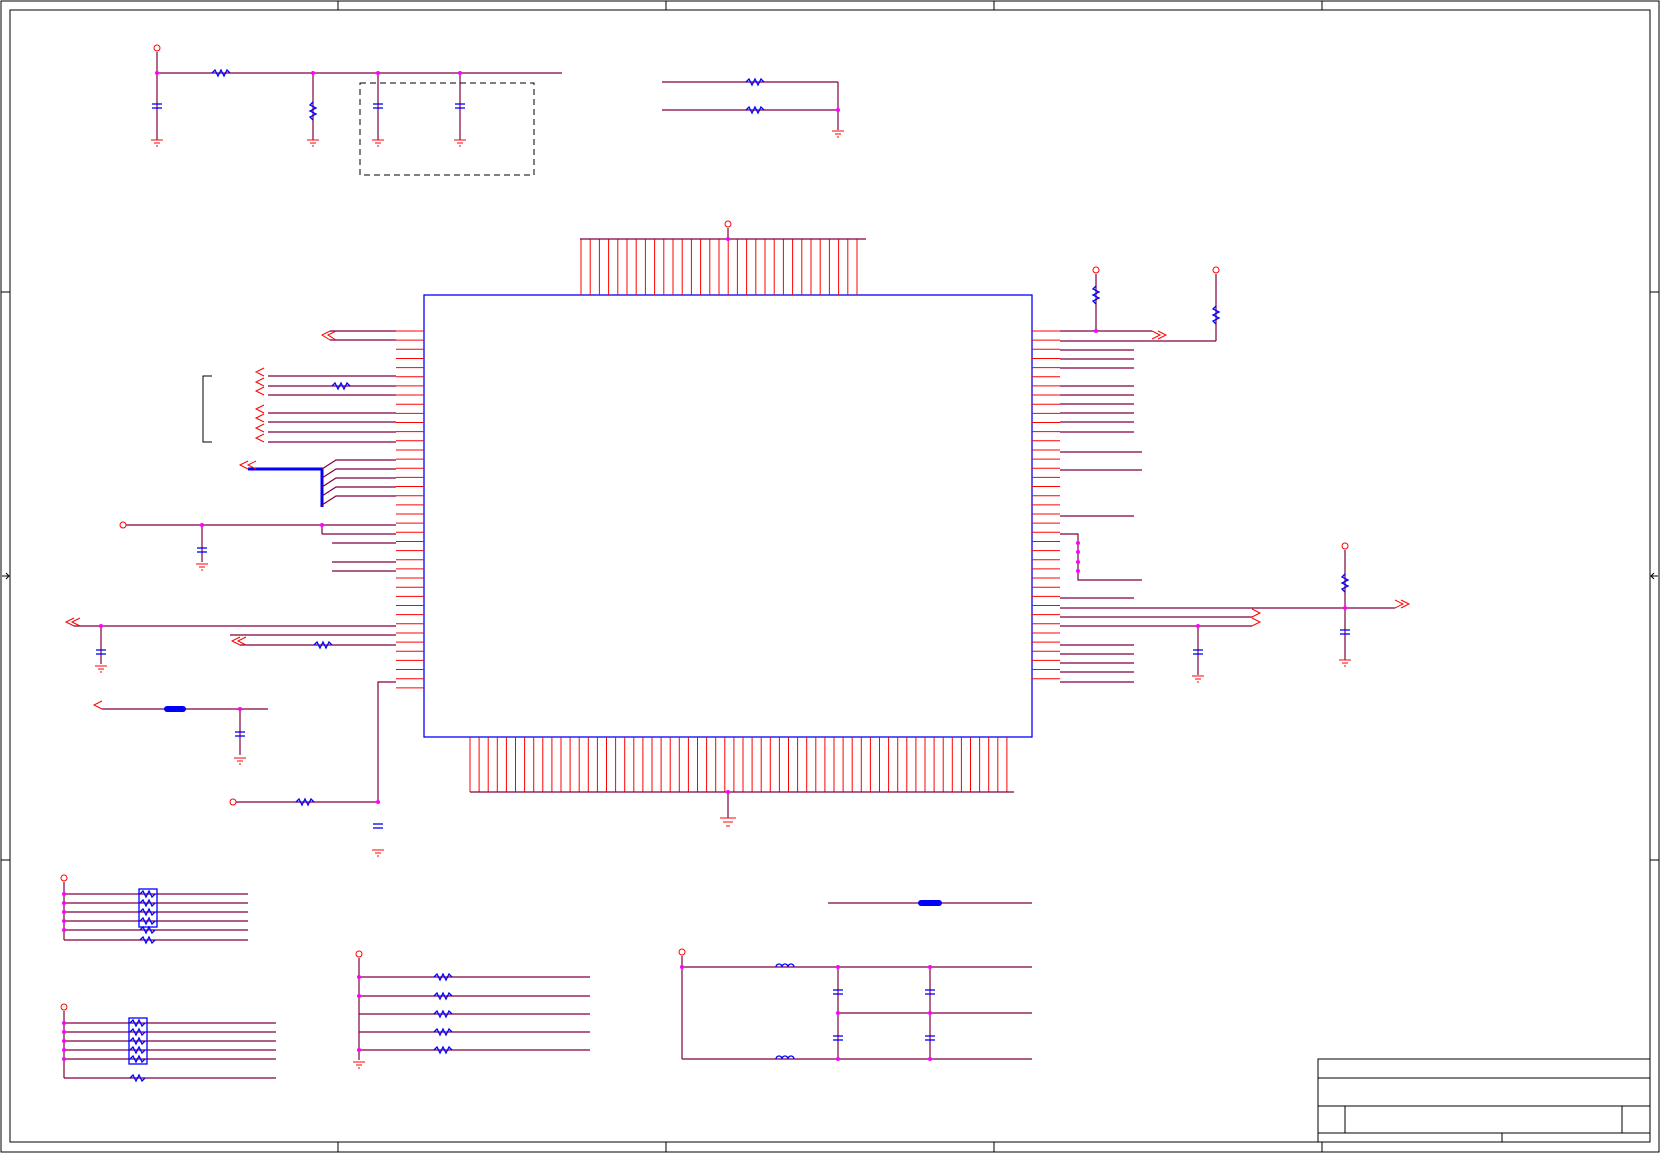 The image size is (1660, 1153). I want to click on right-nets, so click(1235, 474).